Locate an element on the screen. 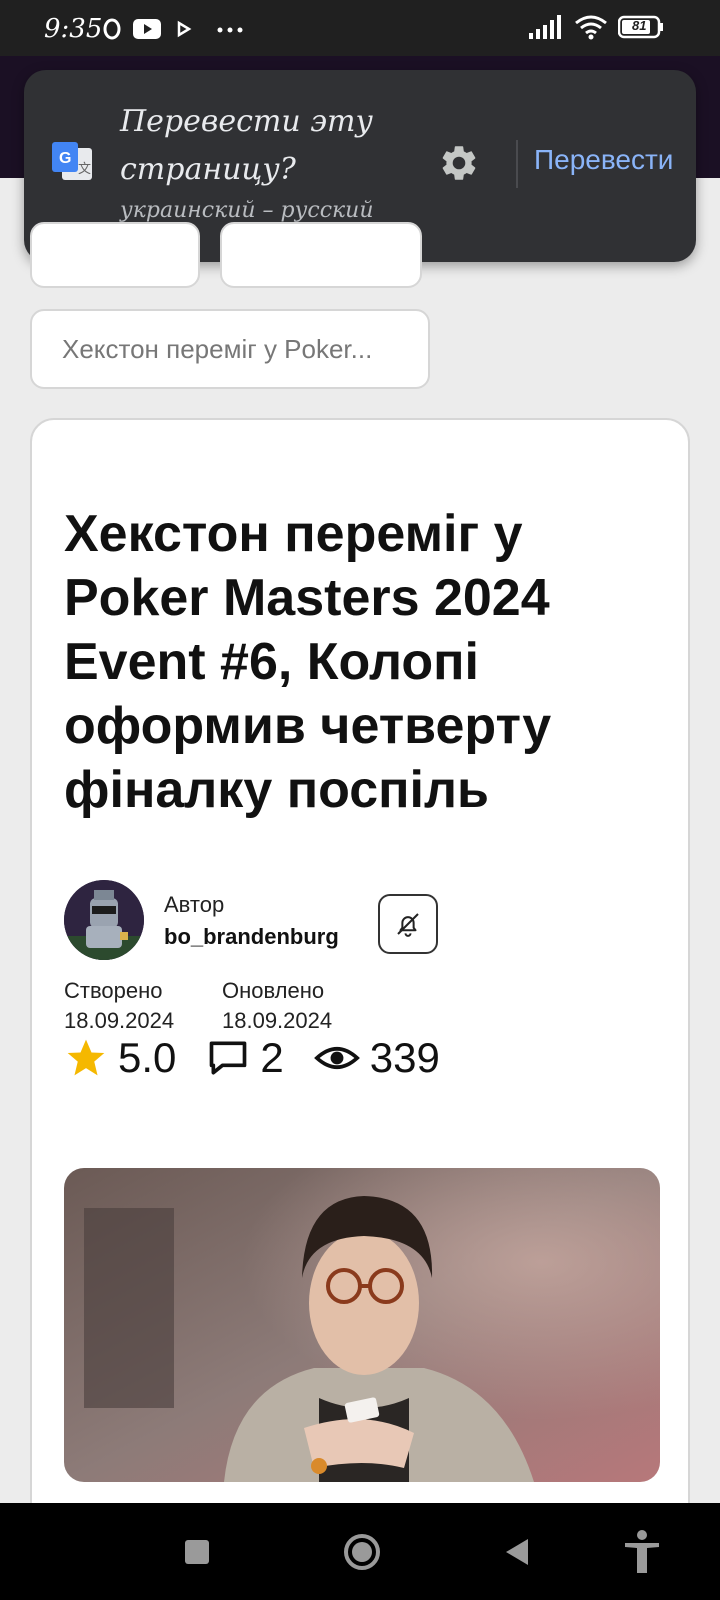  subscribe-button is located at coordinates (408, 924).